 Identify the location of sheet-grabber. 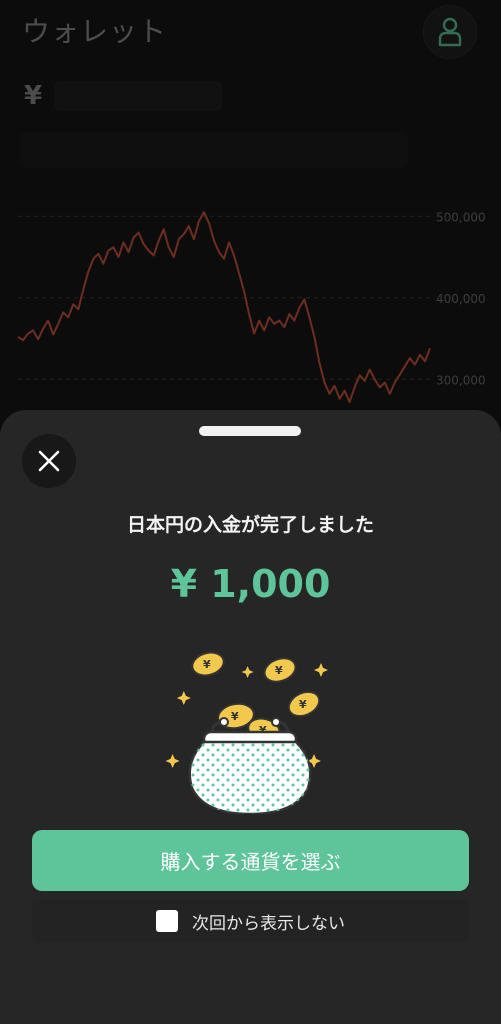
(250, 431).